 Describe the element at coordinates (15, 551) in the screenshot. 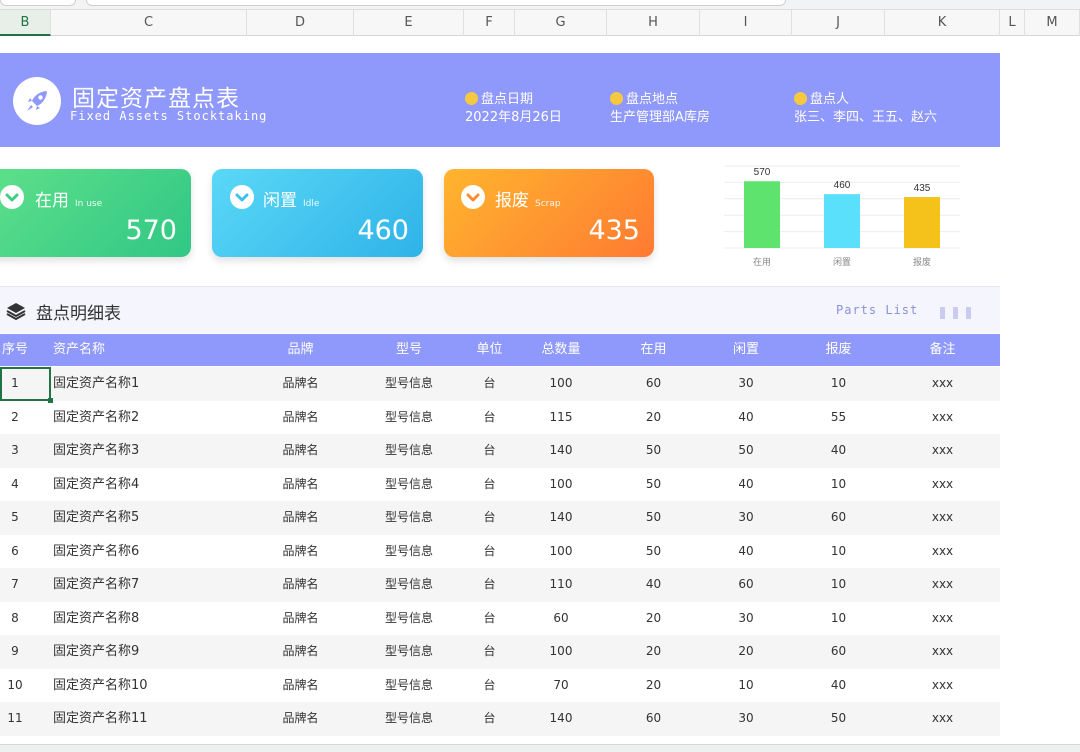

I see `cell-seq: 6` at that location.